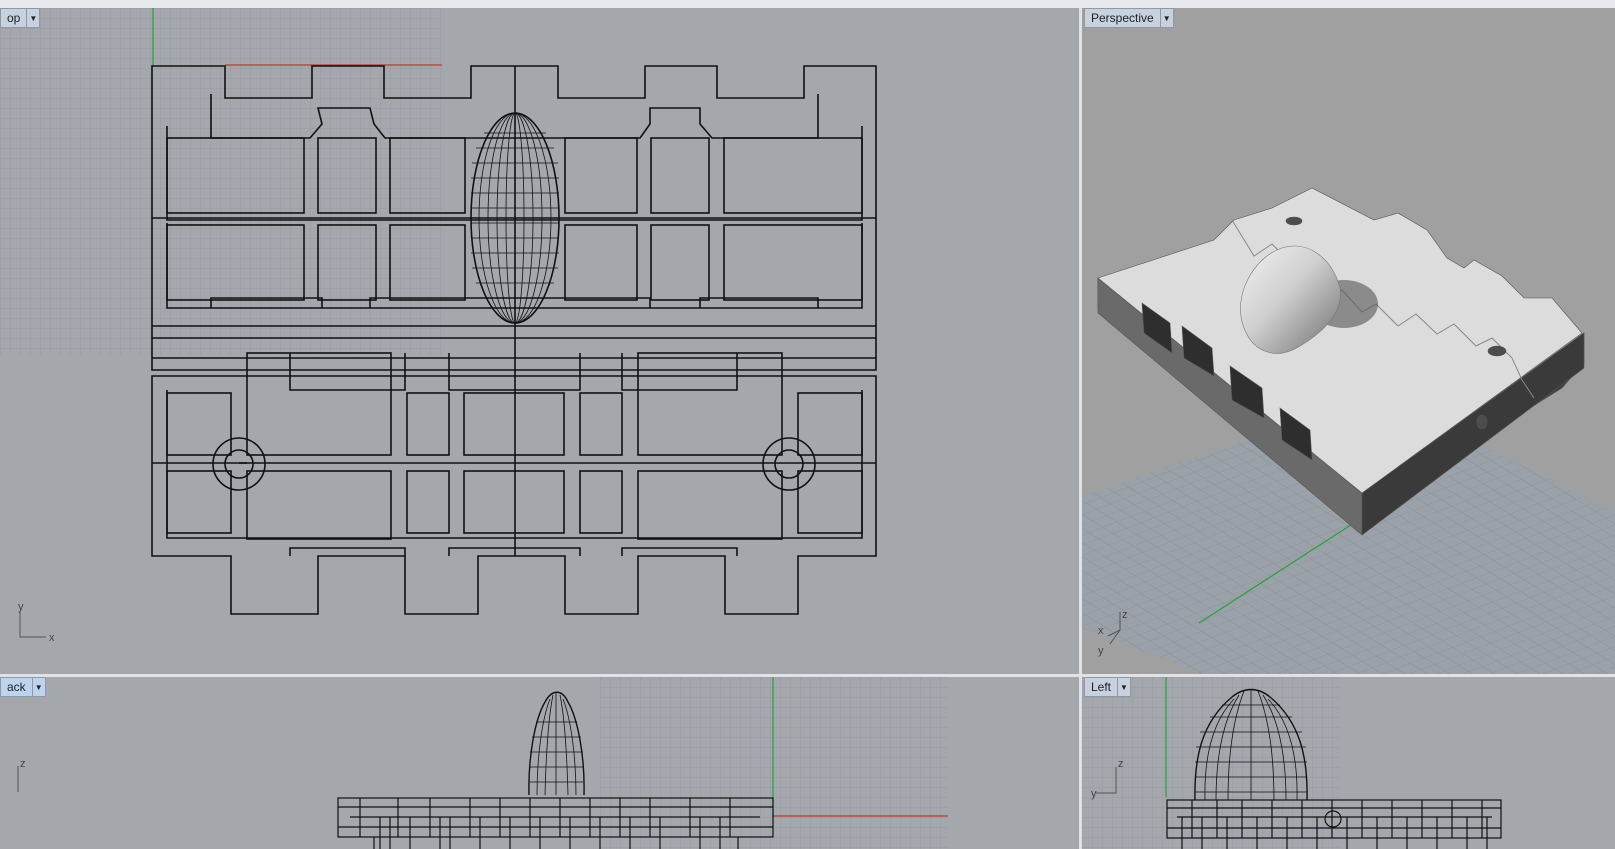 This screenshot has height=849, width=1615. What do you see at coordinates (13, 18) in the screenshot?
I see `viewport-label: op` at bounding box center [13, 18].